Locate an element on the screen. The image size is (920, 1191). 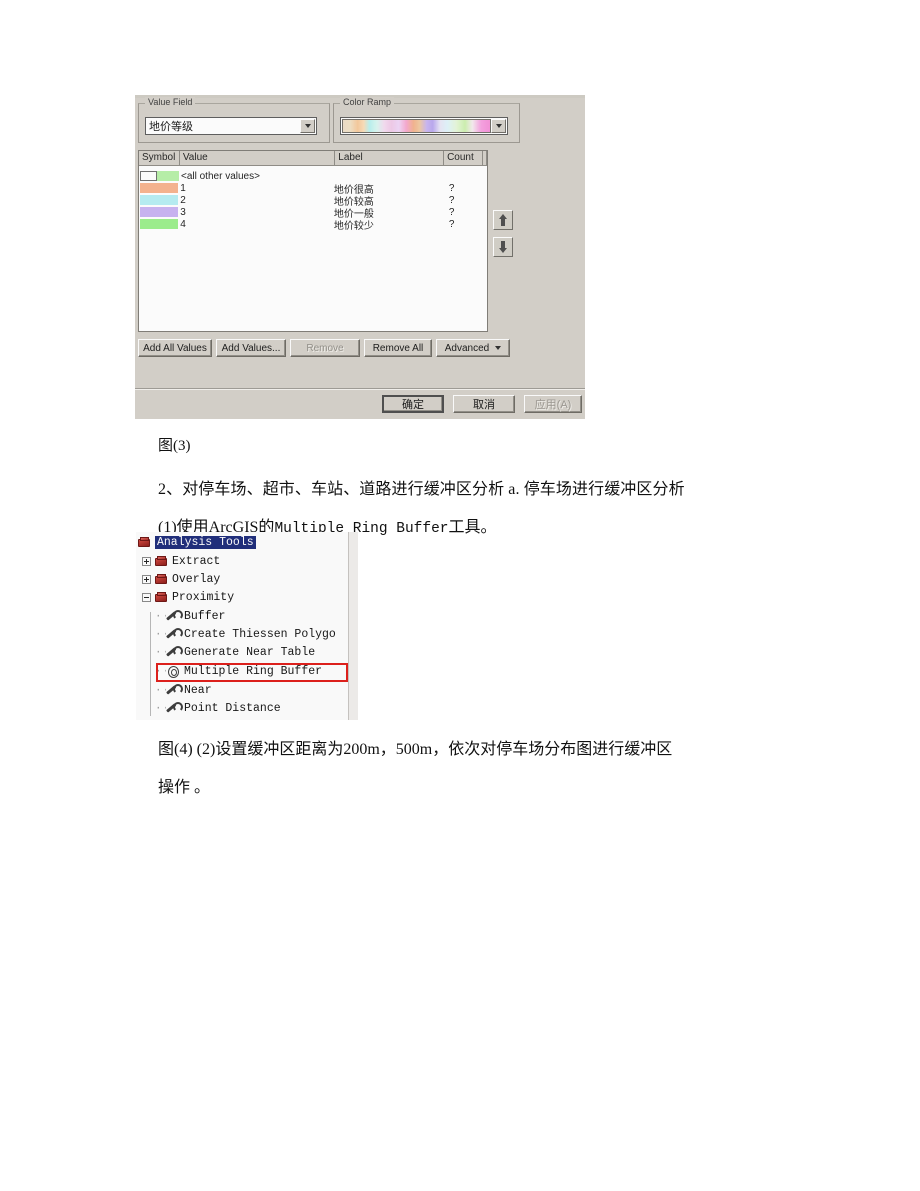
tree-node-extract: Extract is located at coordinates (181, 561).